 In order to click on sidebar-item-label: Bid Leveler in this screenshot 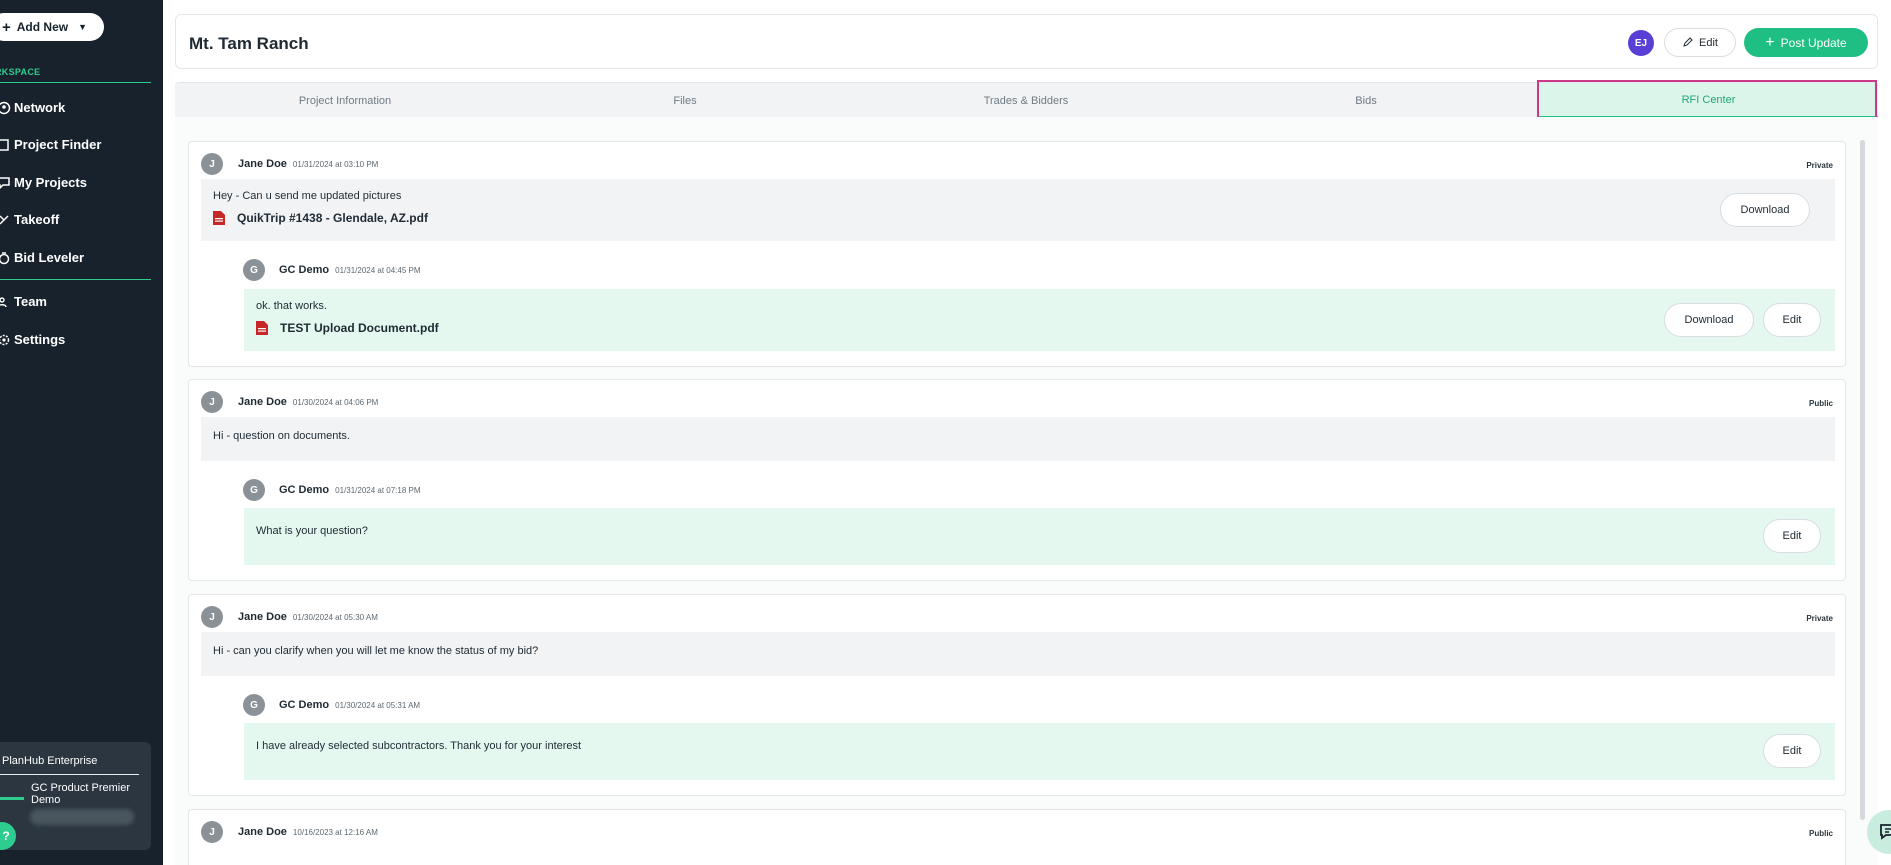, I will do `click(49, 257)`.